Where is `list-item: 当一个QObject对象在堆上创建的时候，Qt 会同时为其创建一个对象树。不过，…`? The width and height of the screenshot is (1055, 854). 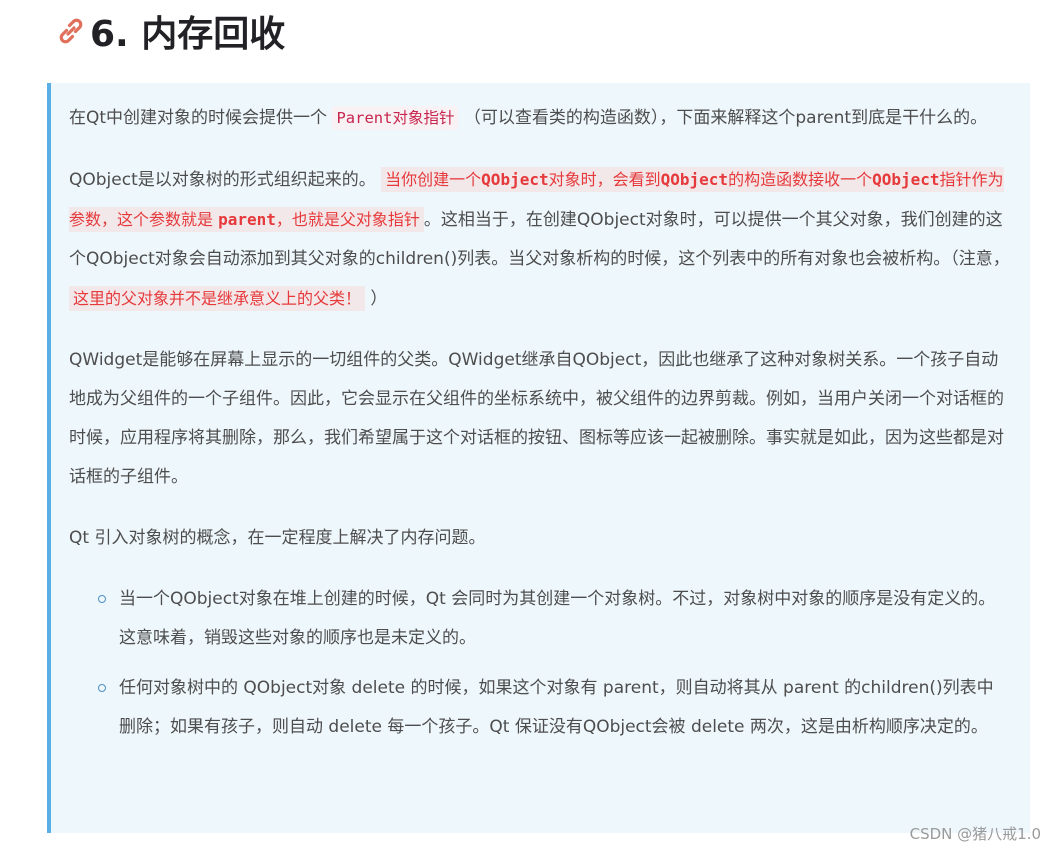
list-item: 当一个QObject对象在堆上创建的时候，Qt 会同时为其创建一个对象树。不过，… is located at coordinates (554, 619).